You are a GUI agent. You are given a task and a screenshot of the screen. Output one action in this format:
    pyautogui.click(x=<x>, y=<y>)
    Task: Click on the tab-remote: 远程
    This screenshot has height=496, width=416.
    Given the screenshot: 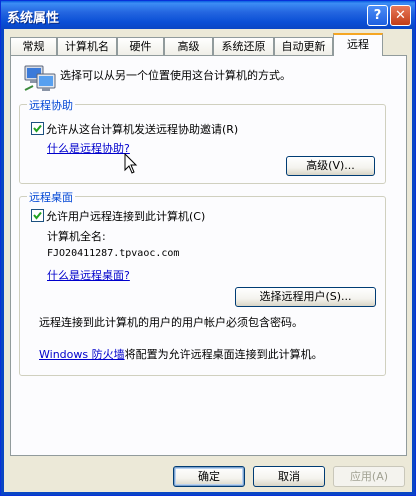 What is the action you would take?
    pyautogui.click(x=358, y=44)
    